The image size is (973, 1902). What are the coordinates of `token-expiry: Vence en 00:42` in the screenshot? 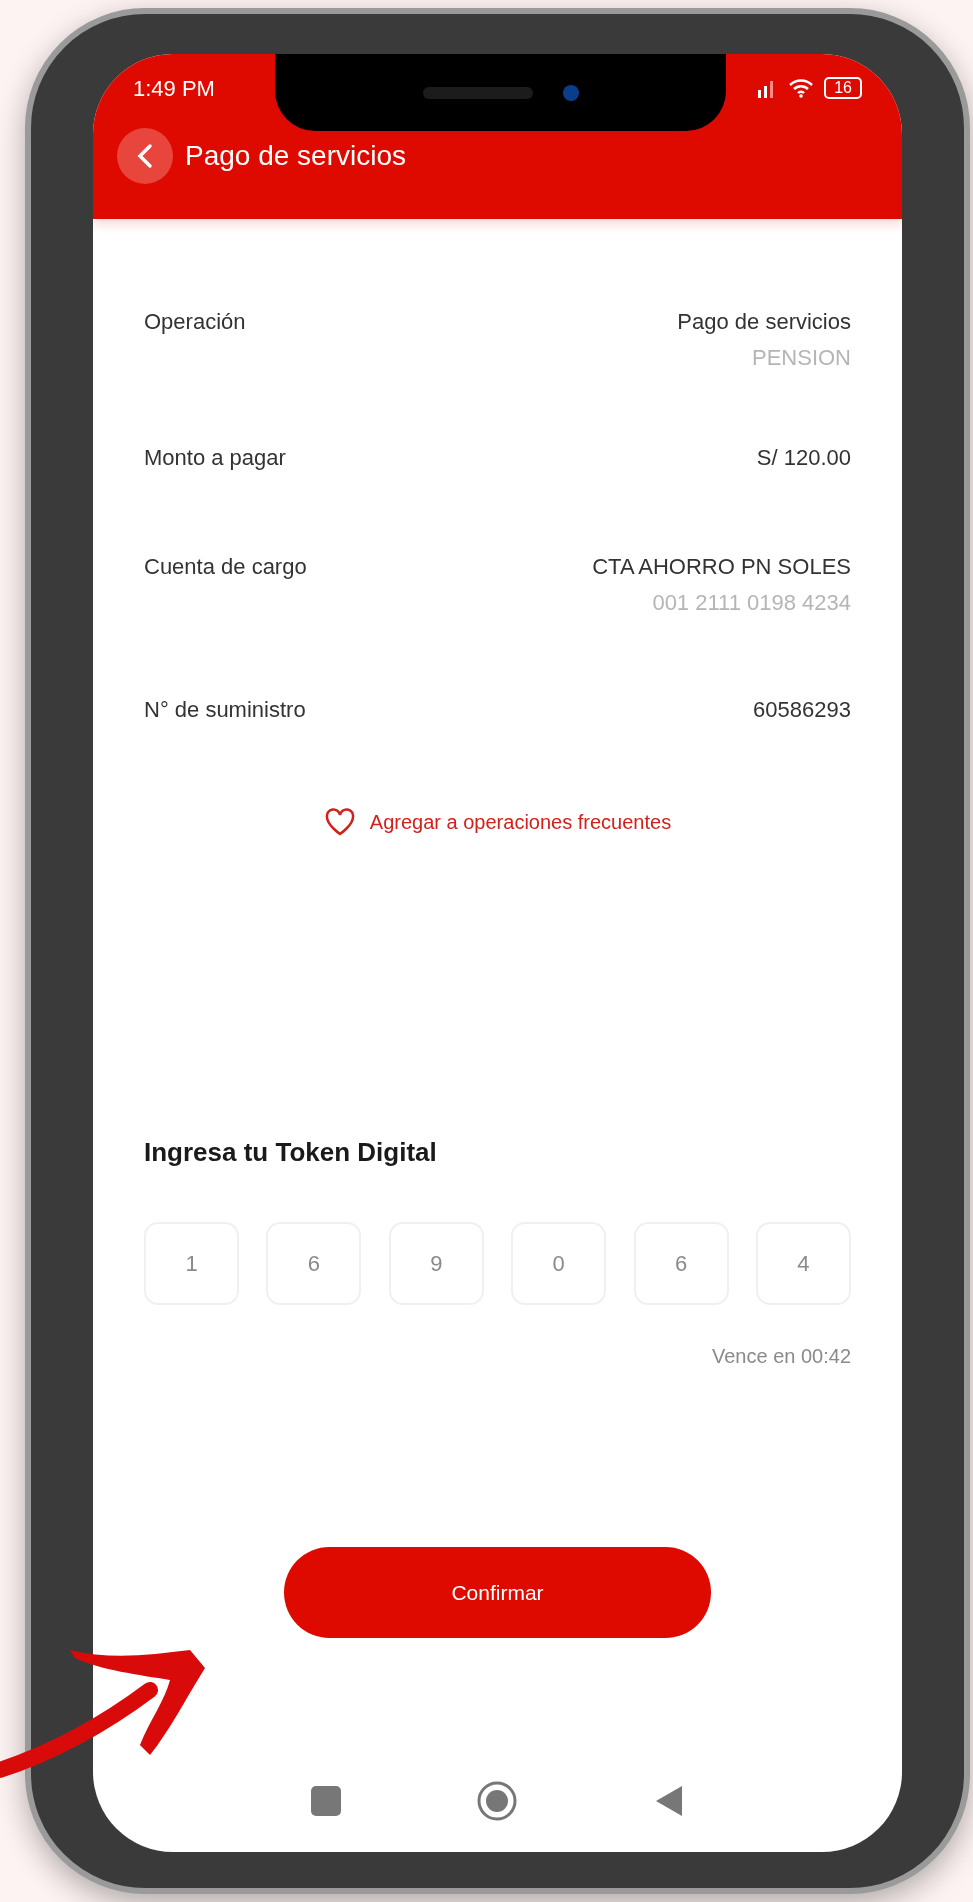 It's located at (781, 1356).